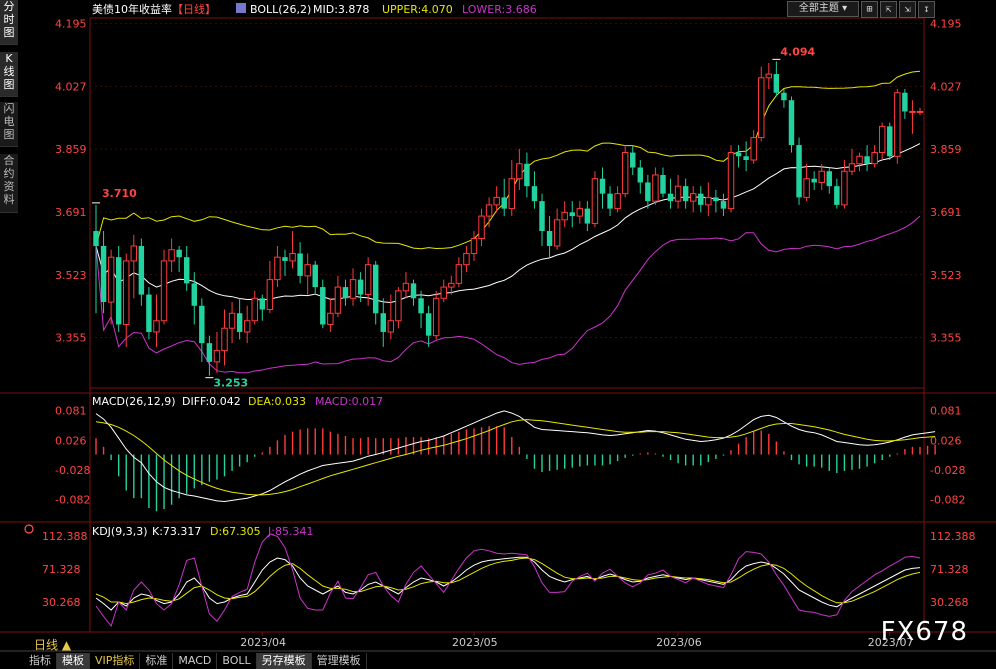 The width and height of the screenshot is (996, 669). Describe the element at coordinates (134, 401) in the screenshot. I see `macd-label: MACD(26,12,9)` at that location.